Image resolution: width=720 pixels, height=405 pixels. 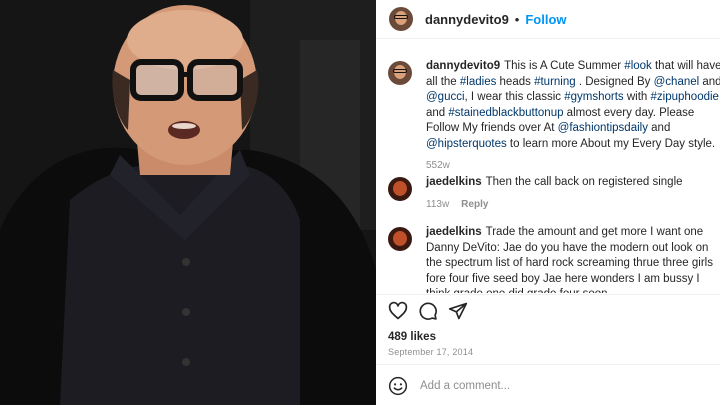 I want to click on heart-icon, so click(x=398, y=311).